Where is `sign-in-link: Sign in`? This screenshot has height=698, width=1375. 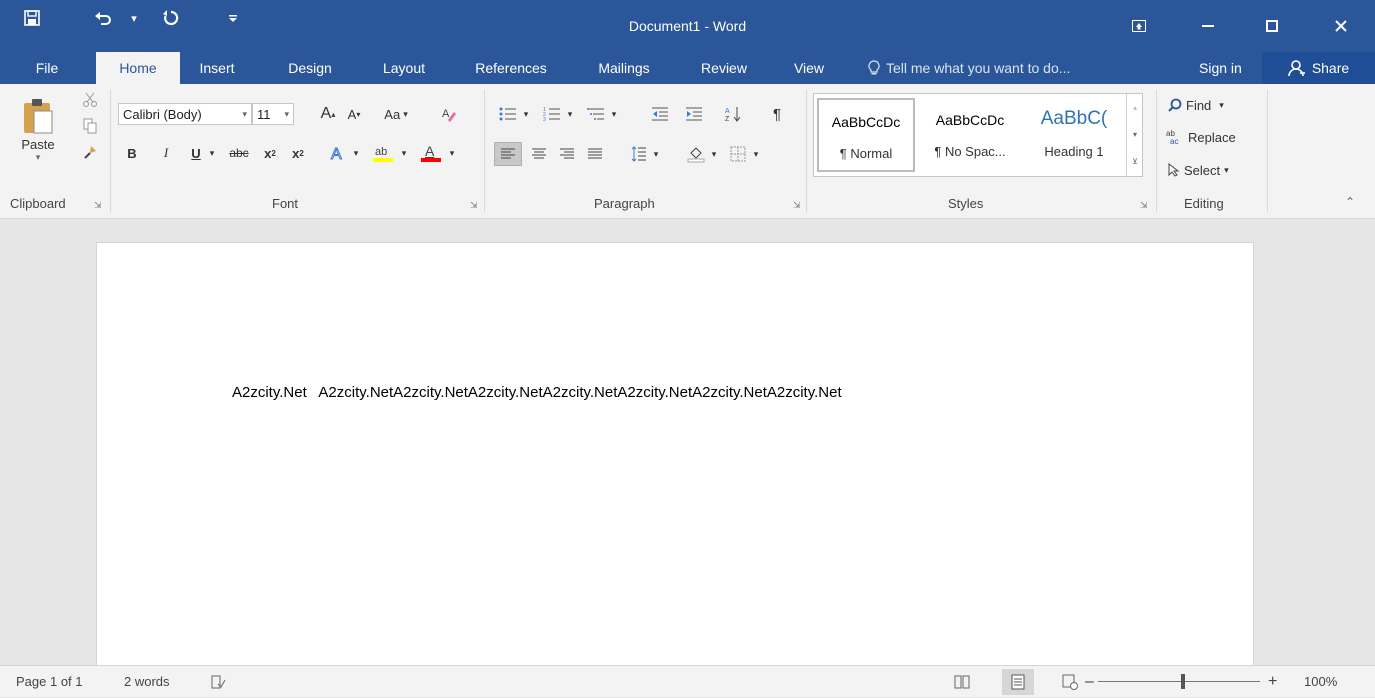
sign-in-link: Sign in is located at coordinates (1220, 68).